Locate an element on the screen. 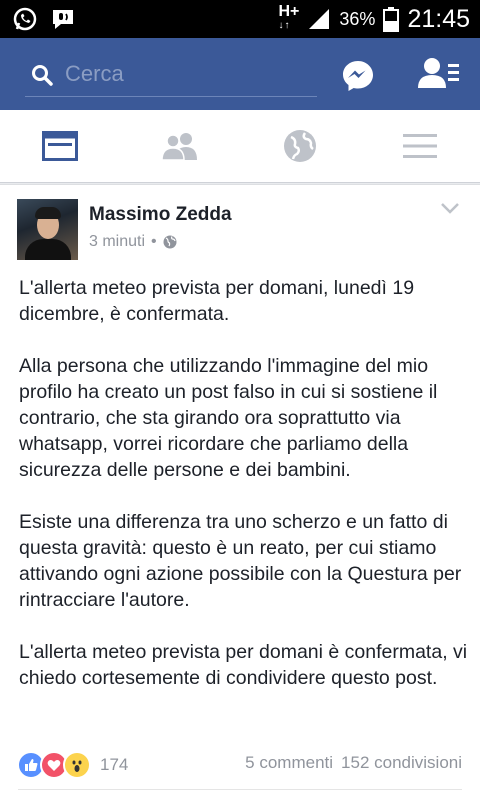 Image resolution: width=480 pixels, height=801 pixels. post-meta: 3 minuti • is located at coordinates (133, 242).